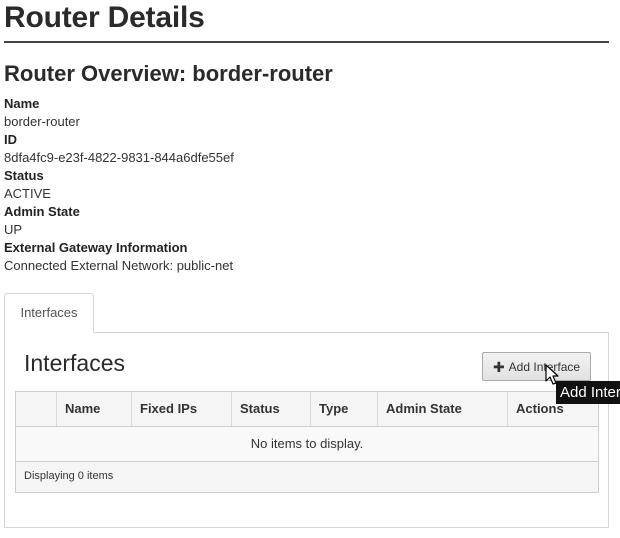 This screenshot has height=538, width=620. I want to click on router-overview-title: Router Overview: border-router, so click(168, 73).